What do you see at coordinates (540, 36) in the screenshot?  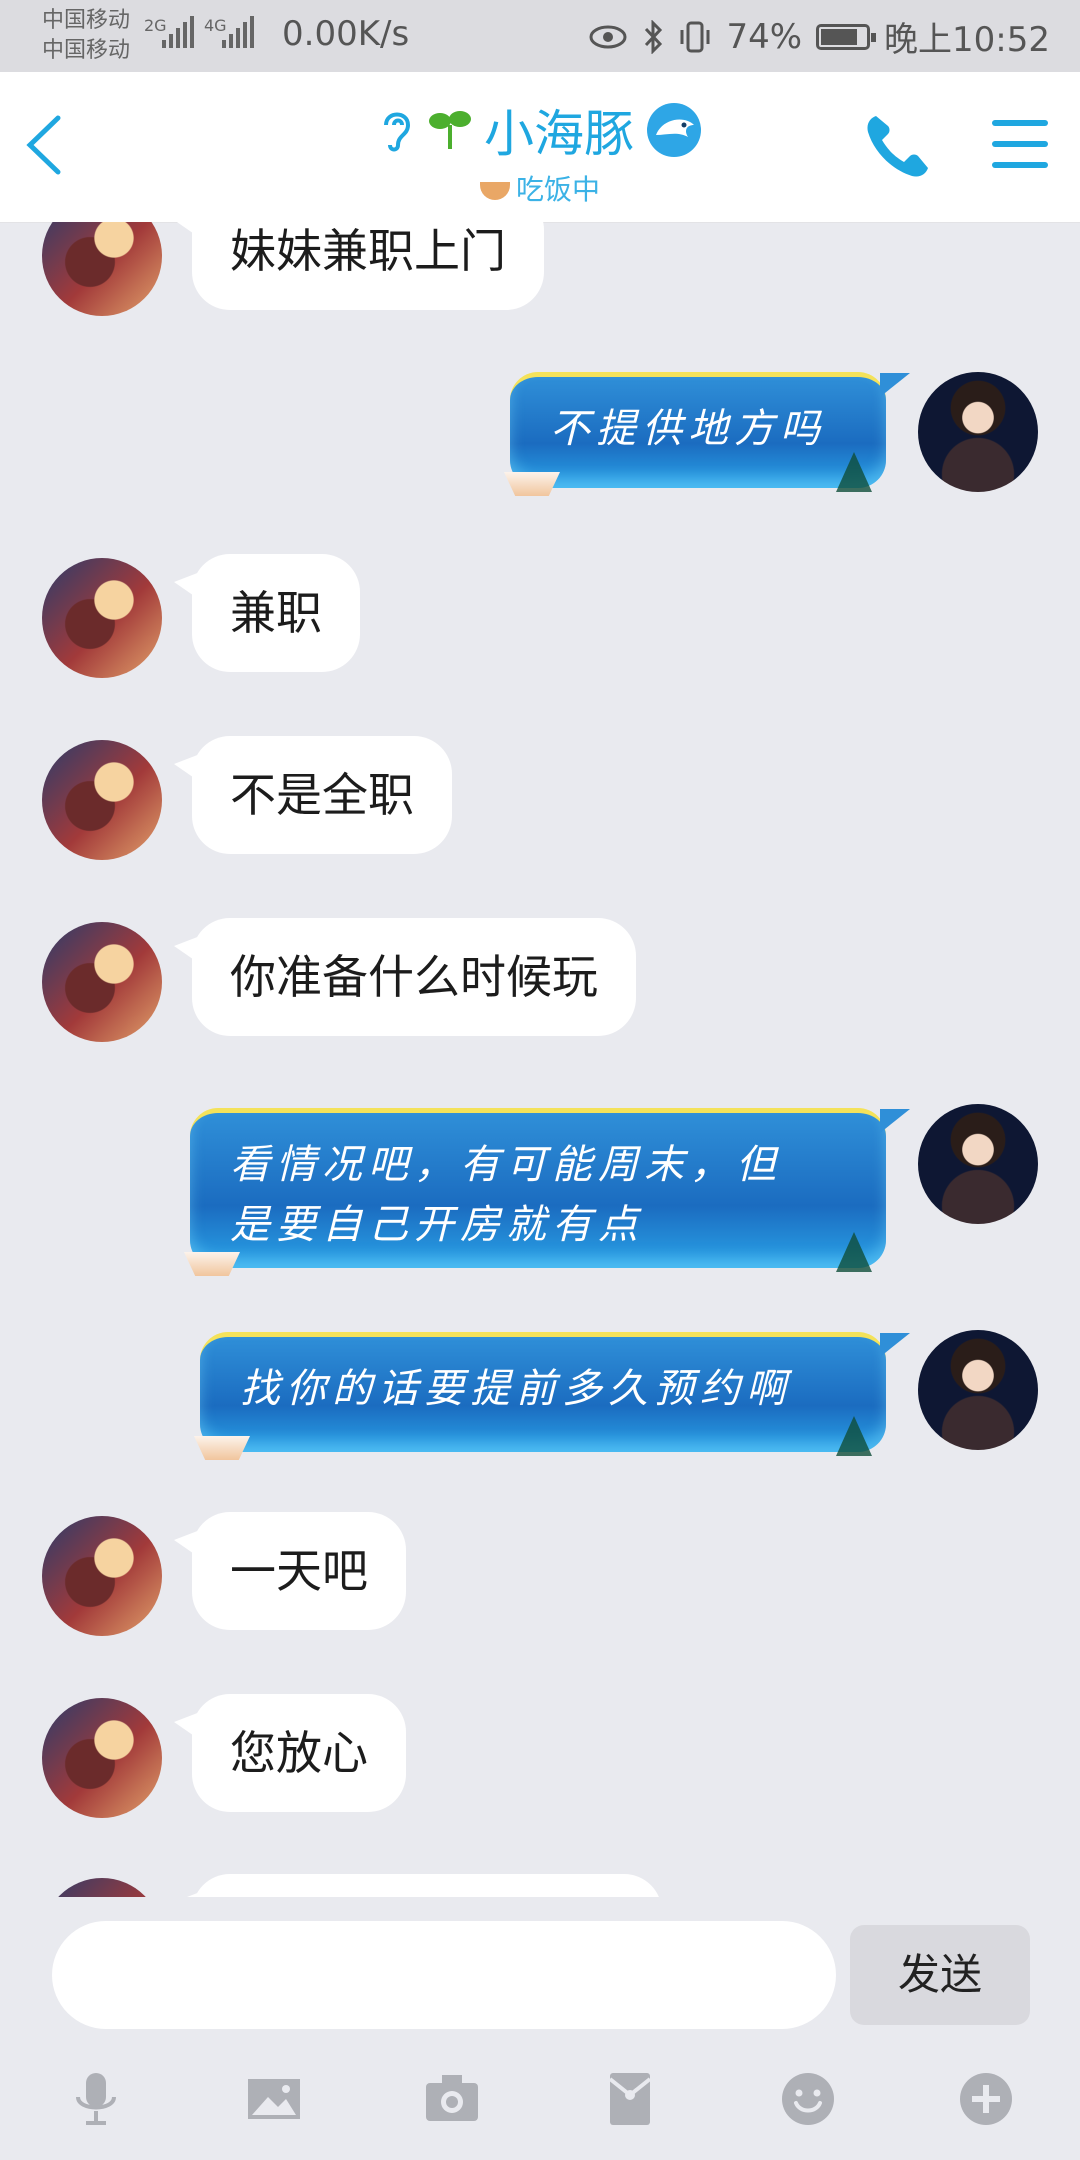 I see `status-bar: 中国移动 中国移动 2G 4G 0.00K/s 74% 晚上10:52` at bounding box center [540, 36].